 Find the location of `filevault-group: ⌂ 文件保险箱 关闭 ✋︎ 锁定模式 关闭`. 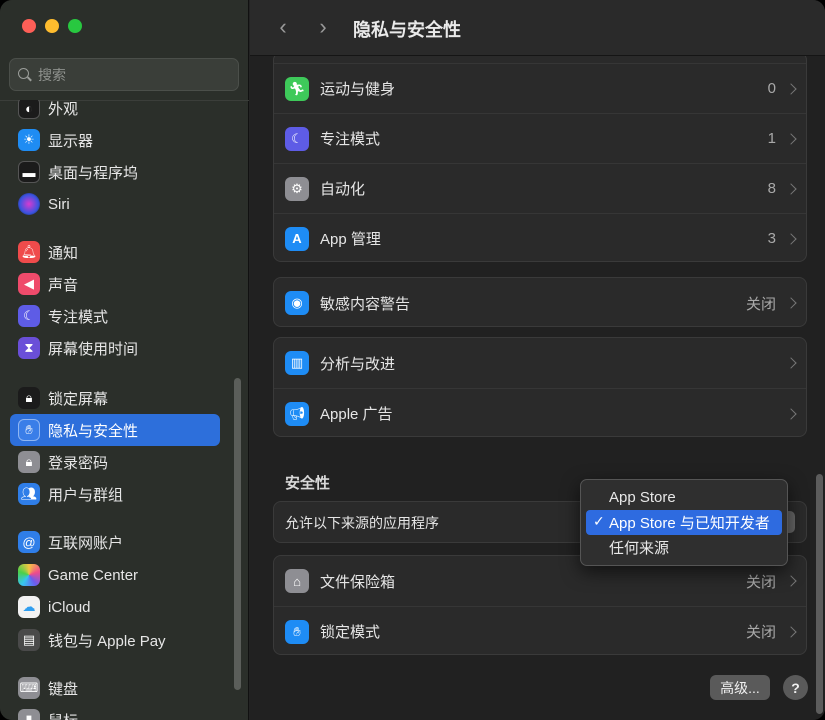

filevault-group: ⌂ 文件保险箱 关闭 ✋︎ 锁定模式 关闭 is located at coordinates (540, 605).